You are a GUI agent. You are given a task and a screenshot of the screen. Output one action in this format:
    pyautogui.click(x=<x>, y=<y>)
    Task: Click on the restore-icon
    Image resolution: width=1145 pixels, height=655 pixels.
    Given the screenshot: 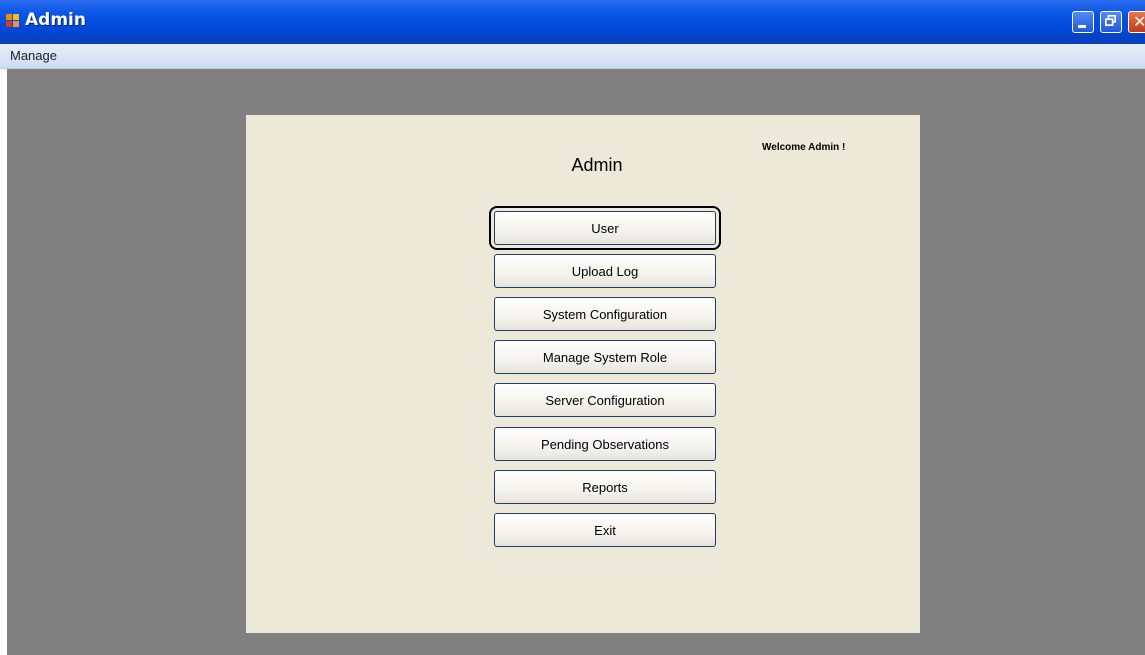 What is the action you would take?
    pyautogui.click(x=1110, y=20)
    